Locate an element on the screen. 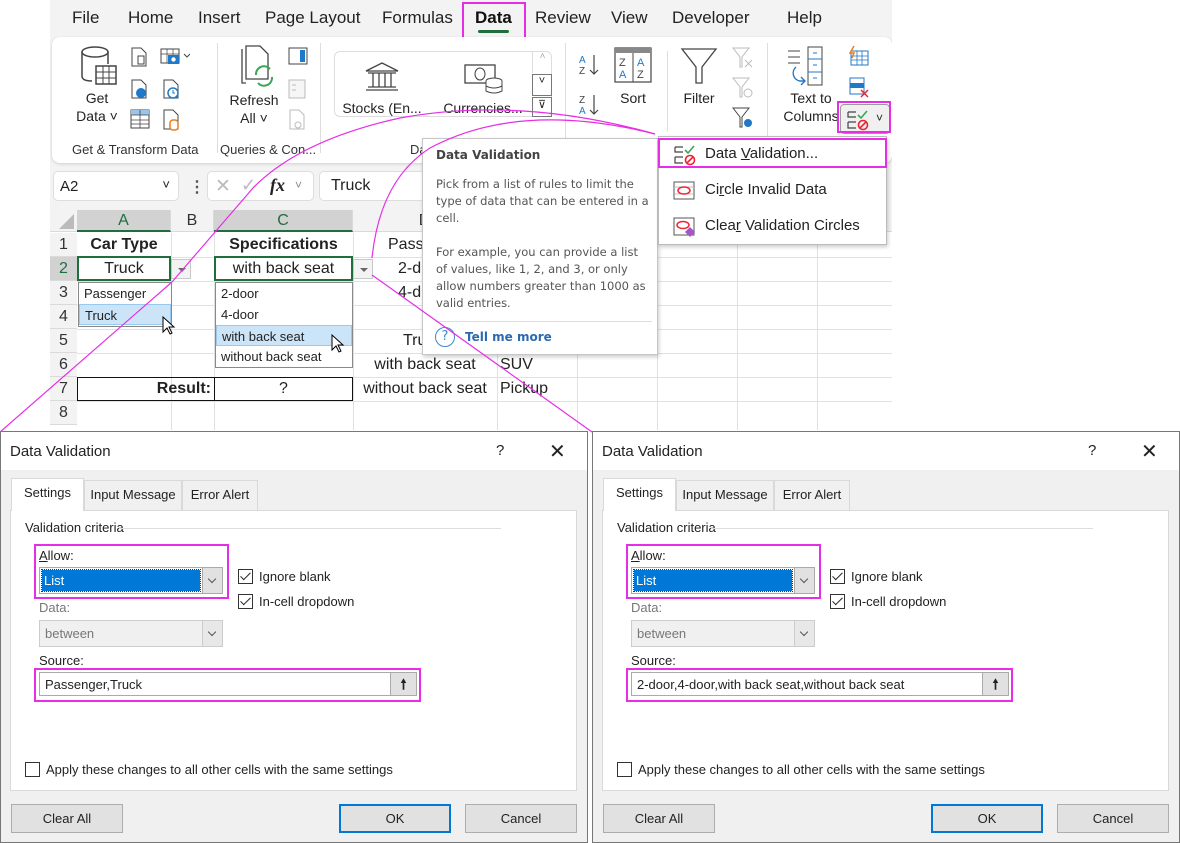 Image resolution: width=1180 pixels, height=843 pixels. text-to-columns-icon is located at coordinates (806, 68).